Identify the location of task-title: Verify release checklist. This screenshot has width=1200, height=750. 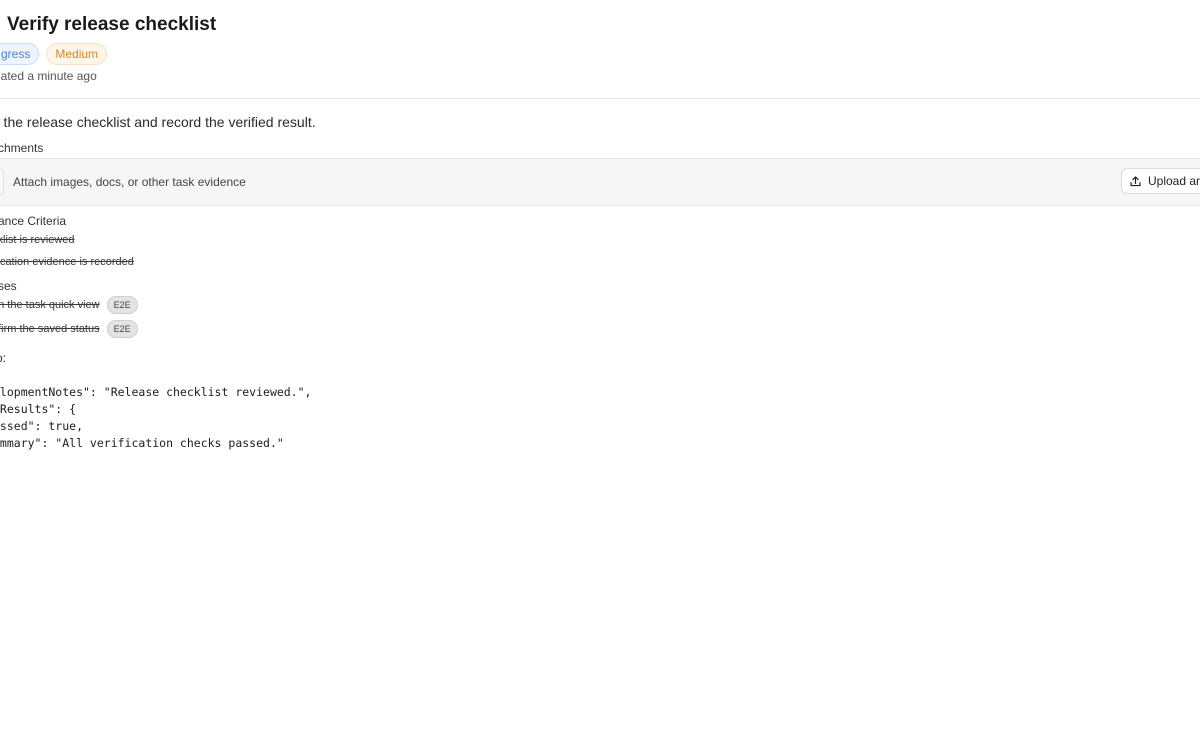
(112, 24).